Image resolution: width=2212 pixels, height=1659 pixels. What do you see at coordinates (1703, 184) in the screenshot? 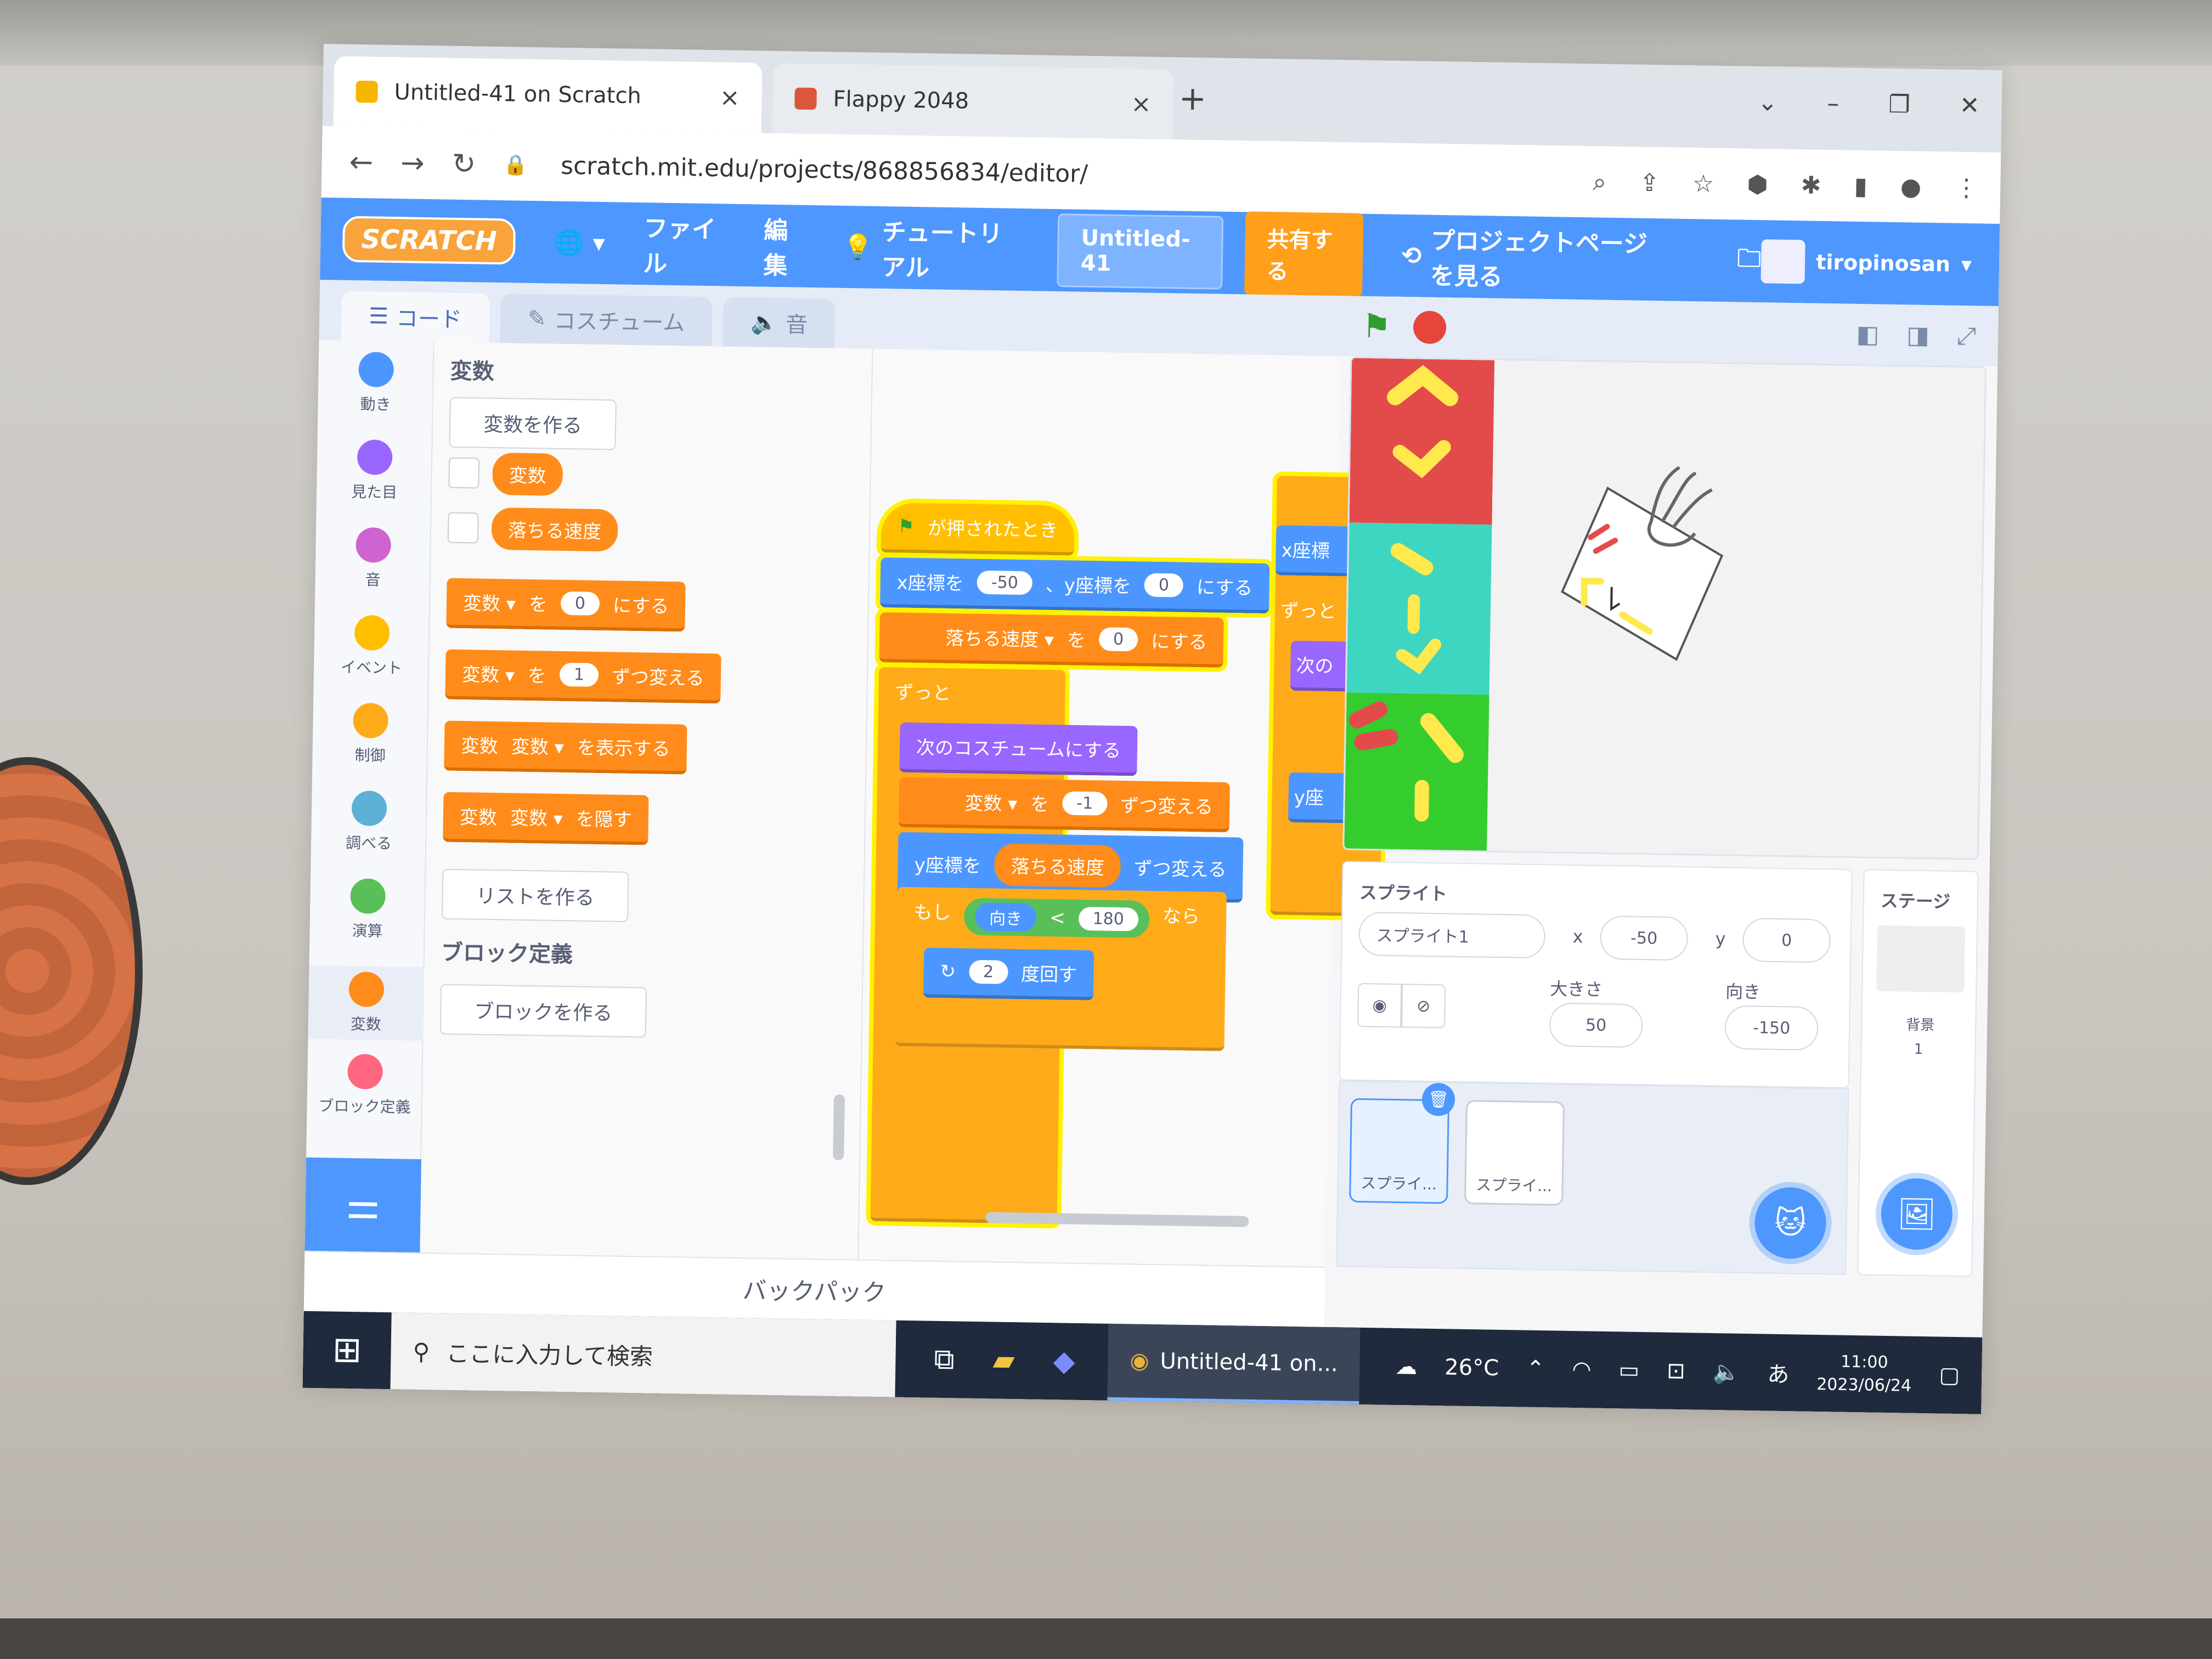
I see `bookmark-star-icon: ☆` at bounding box center [1703, 184].